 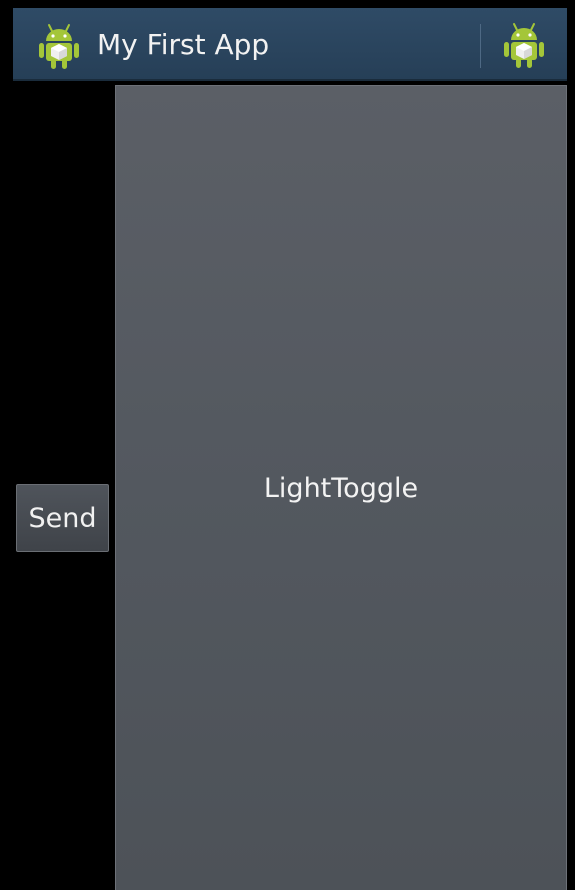 I want to click on action-bar: My First App, so click(x=290, y=44).